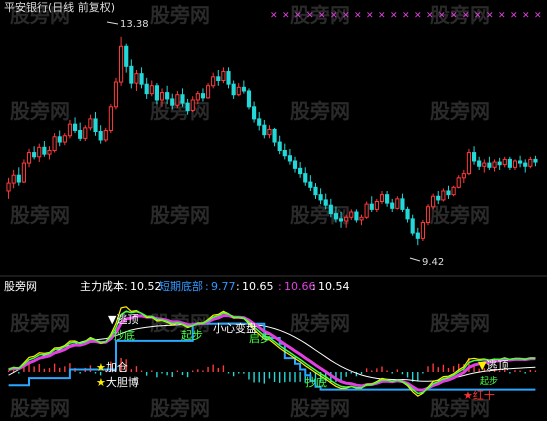  What do you see at coordinates (238, 286) in the screenshot?
I see `indicator-colon-3: :` at bounding box center [238, 286].